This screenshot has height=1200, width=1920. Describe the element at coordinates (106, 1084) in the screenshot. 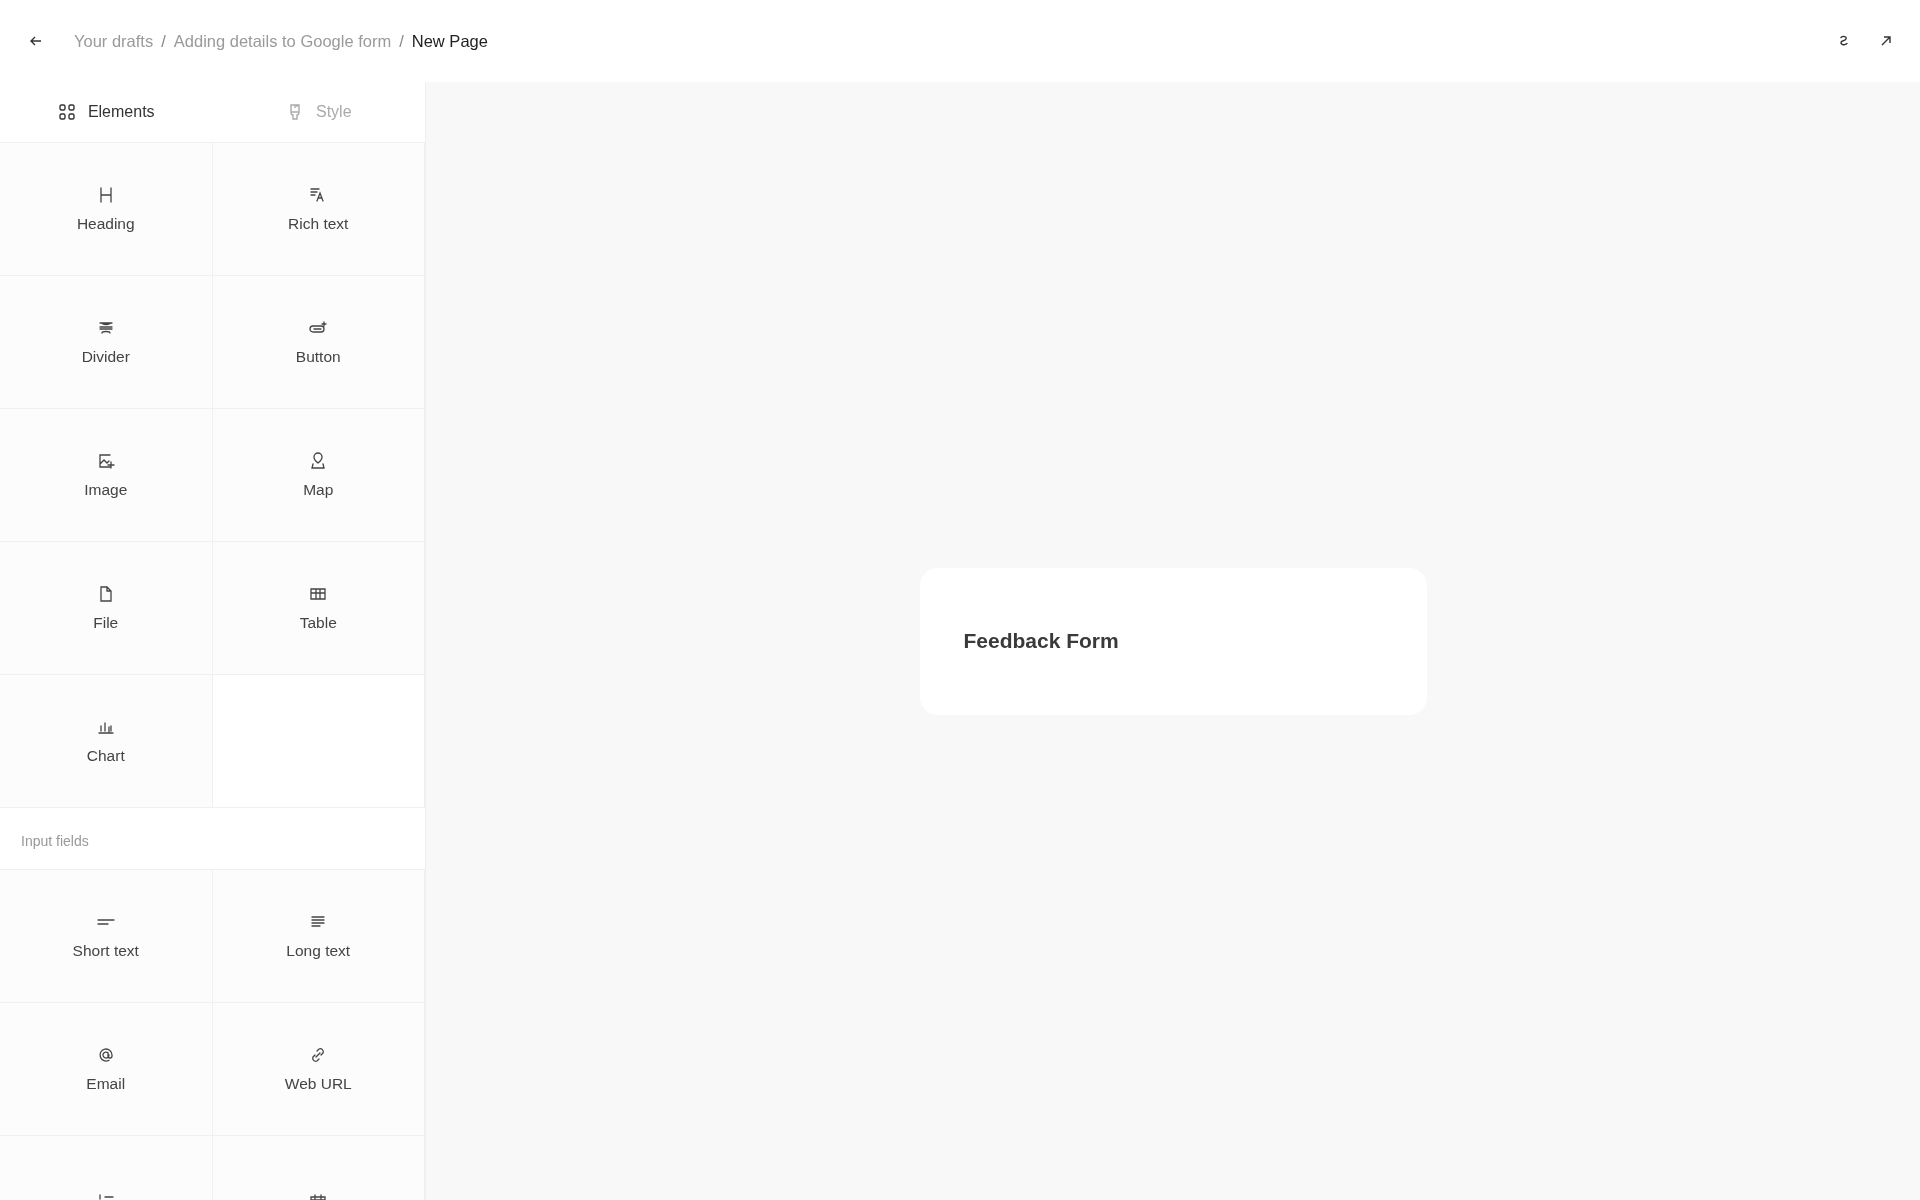

I see `field-label: Email` at that location.